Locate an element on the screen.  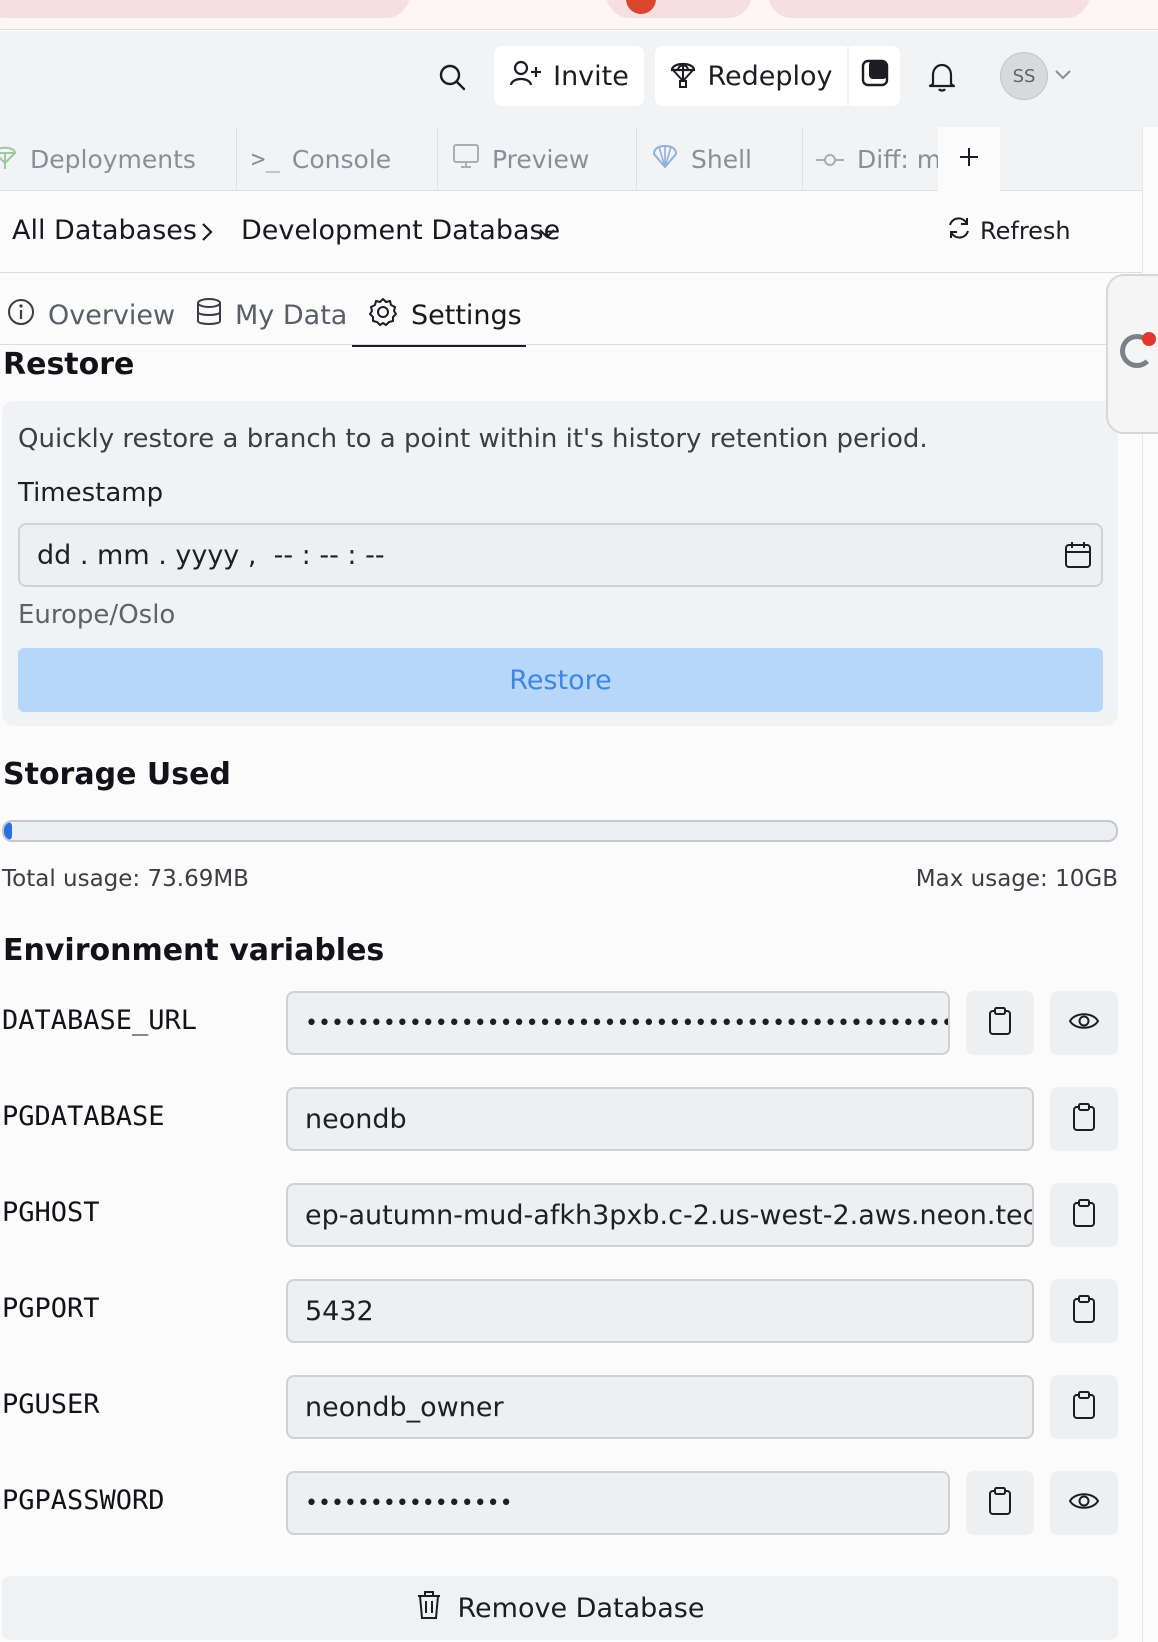
refresh-label: Refresh is located at coordinates (1025, 231).